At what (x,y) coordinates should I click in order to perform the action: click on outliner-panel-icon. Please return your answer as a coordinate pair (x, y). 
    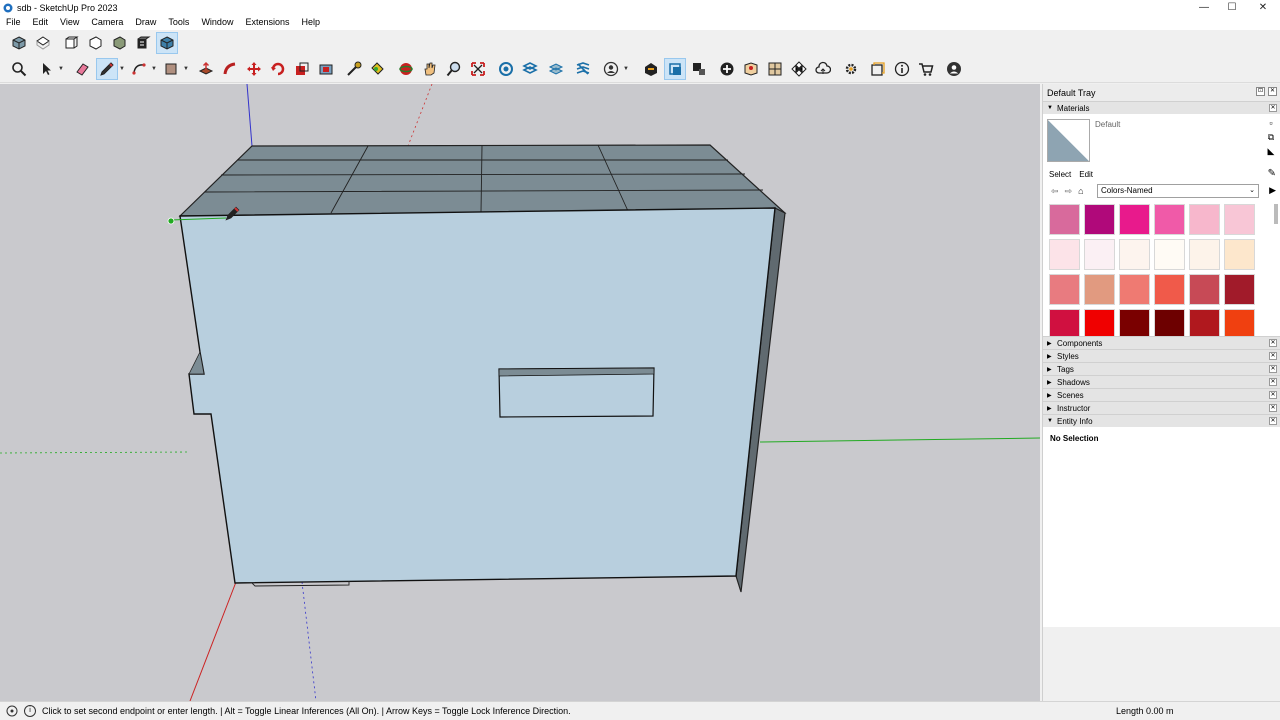
    Looking at the image, I should click on (878, 69).